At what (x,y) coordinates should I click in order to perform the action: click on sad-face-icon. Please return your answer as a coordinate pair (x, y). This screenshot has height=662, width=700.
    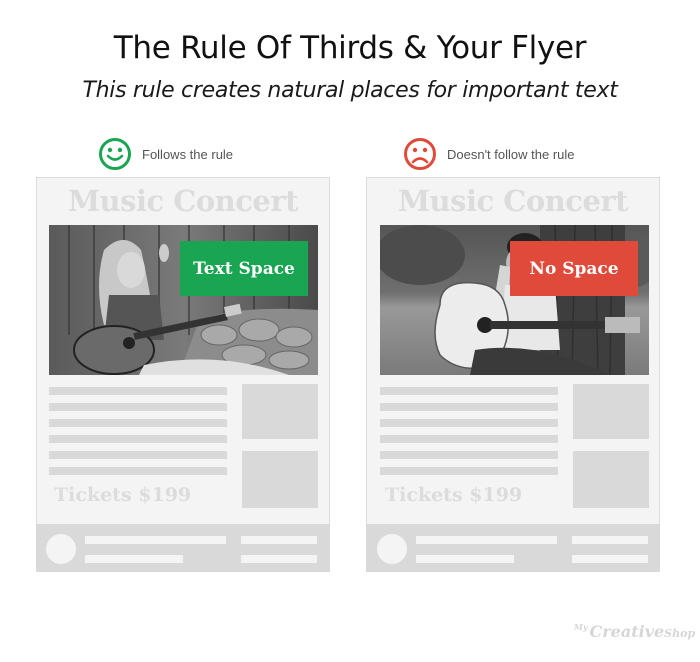
    Looking at the image, I should click on (420, 154).